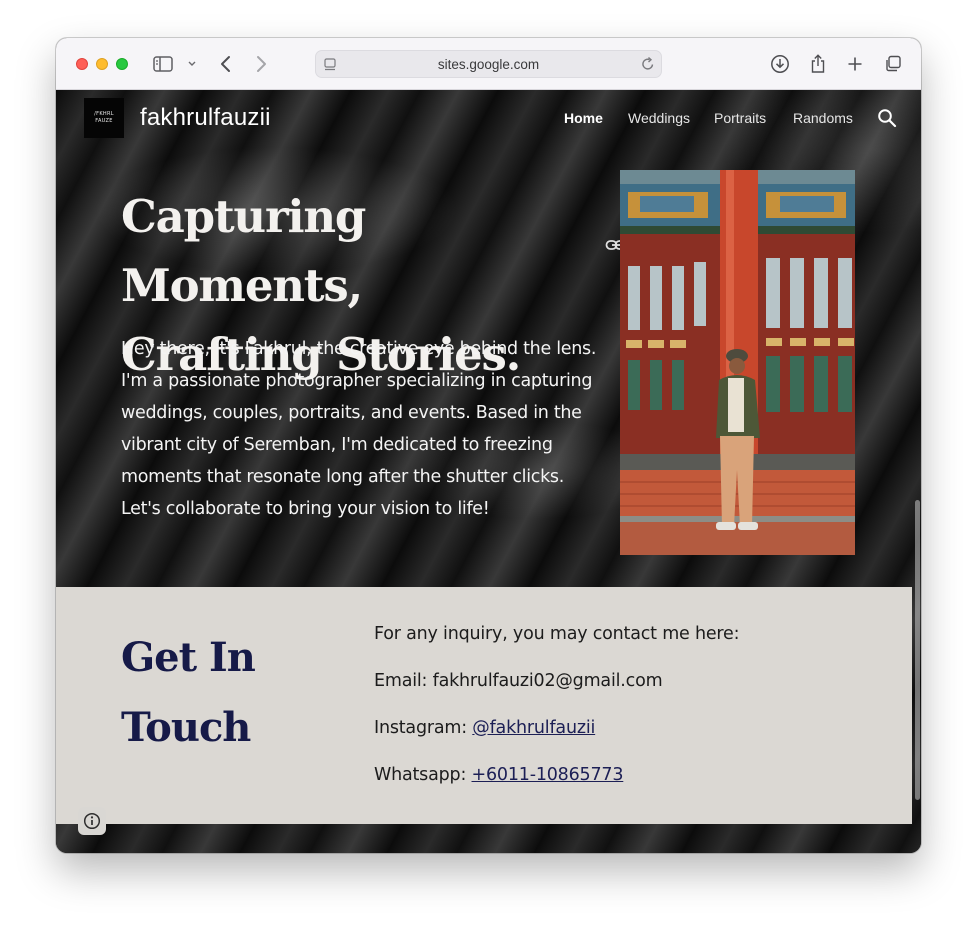  Describe the element at coordinates (186, 727) in the screenshot. I see `contact-title-line2: Touch` at that location.